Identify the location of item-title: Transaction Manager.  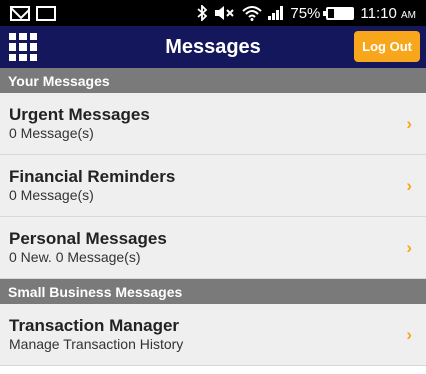
(94, 325).